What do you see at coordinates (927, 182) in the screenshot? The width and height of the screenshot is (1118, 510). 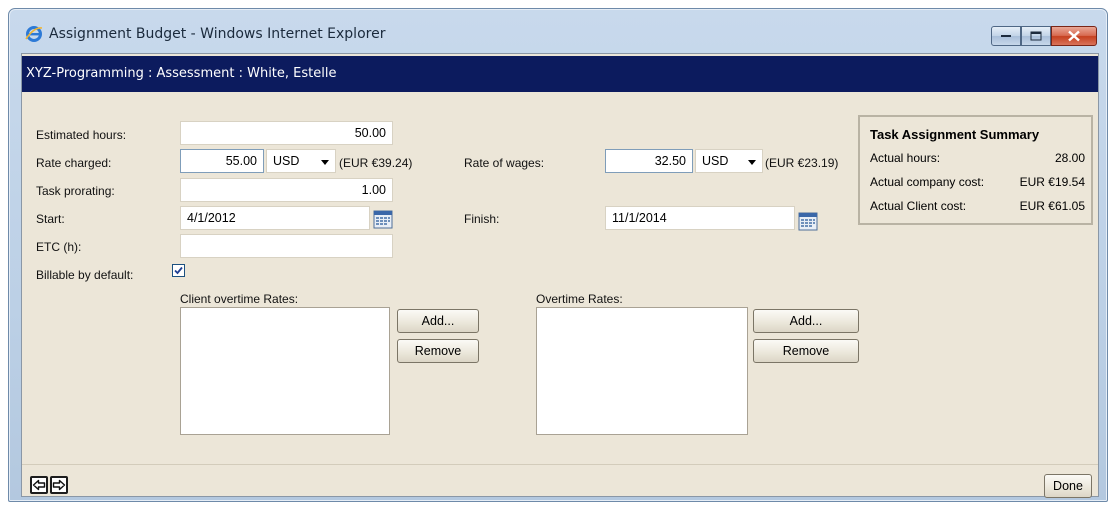 I see `summary-company-cost-label: Actual company cost:` at bounding box center [927, 182].